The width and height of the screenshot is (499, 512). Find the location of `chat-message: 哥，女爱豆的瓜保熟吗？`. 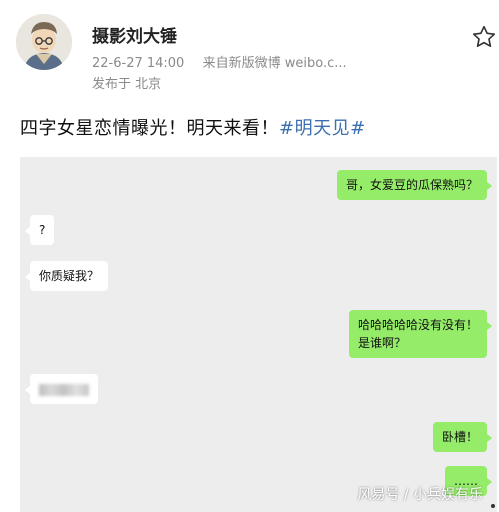

chat-message: 哥，女爱豆的瓜保熟吗？ is located at coordinates (414, 185).